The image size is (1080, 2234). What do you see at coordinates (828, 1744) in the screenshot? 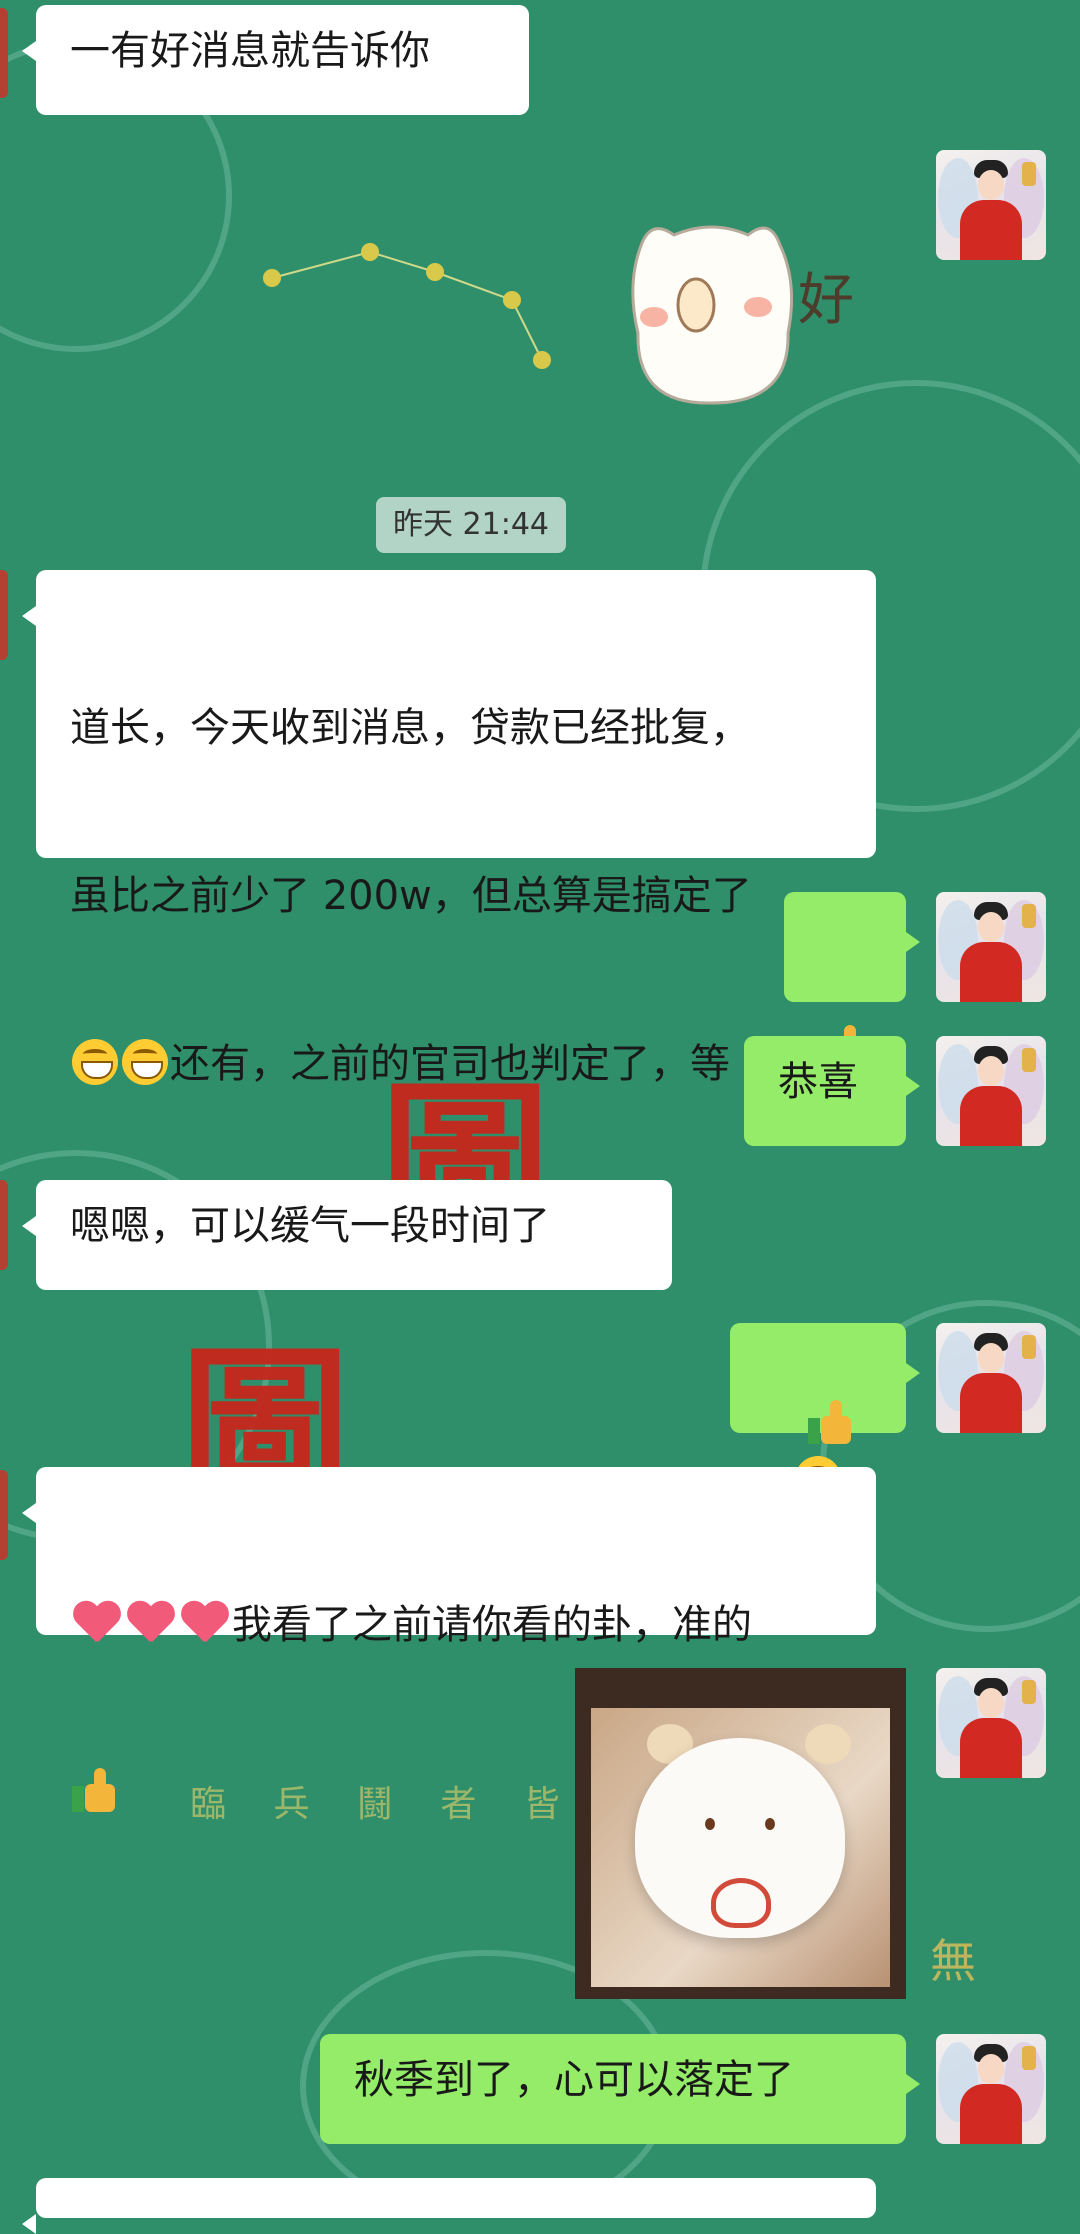
I see `bear-ear` at bounding box center [828, 1744].